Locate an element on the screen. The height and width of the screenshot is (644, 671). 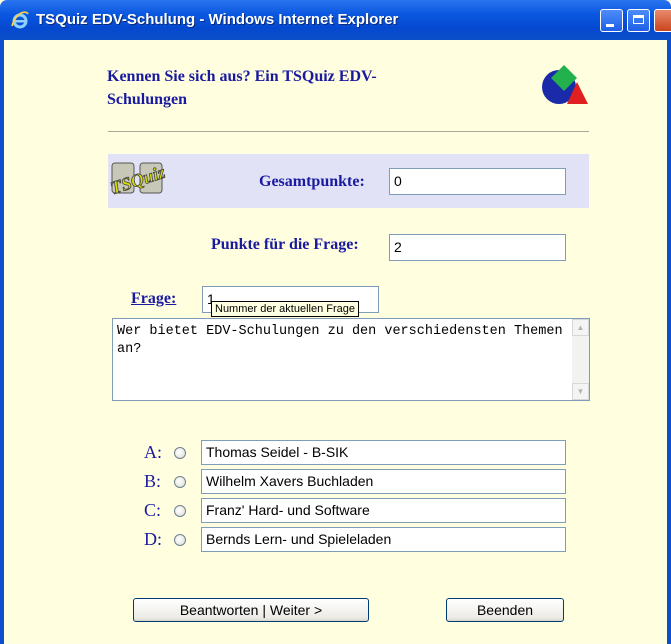
close-icon is located at coordinates (662, 20).